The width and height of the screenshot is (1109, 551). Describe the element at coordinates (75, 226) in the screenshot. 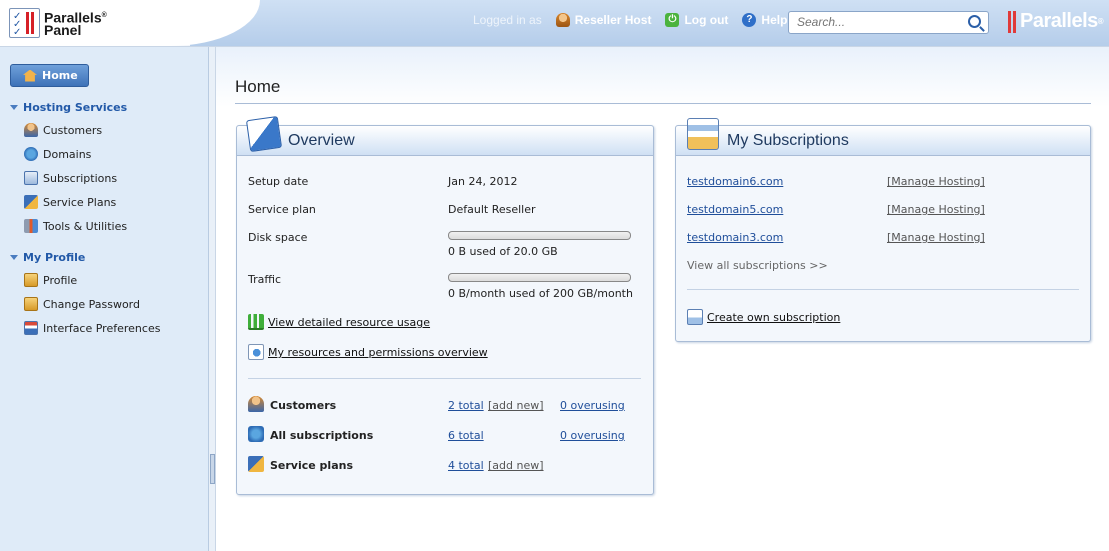

I see `sidebar-item-tools: Tools & Utilities` at that location.